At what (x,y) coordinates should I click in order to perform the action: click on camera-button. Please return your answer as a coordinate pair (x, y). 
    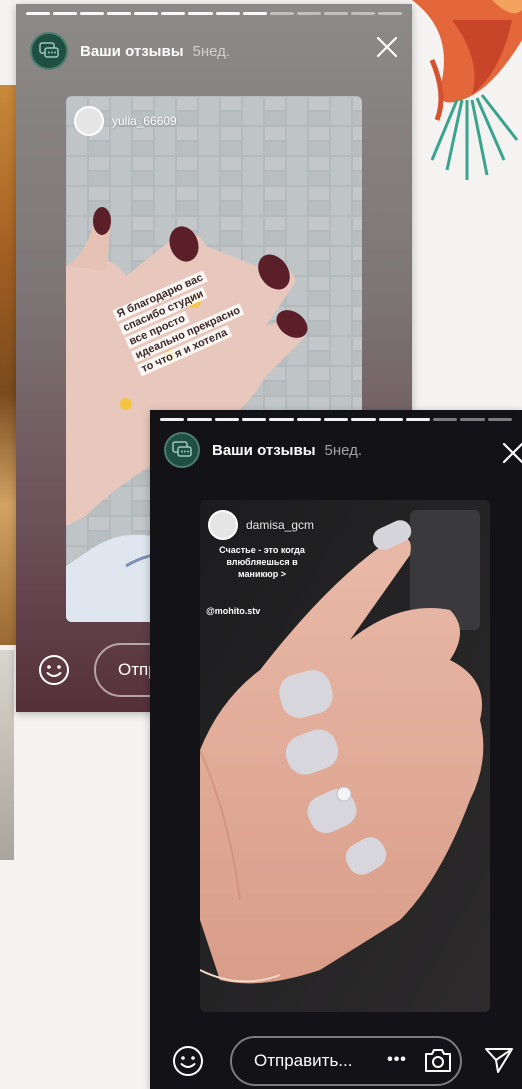
    Looking at the image, I should click on (438, 1060).